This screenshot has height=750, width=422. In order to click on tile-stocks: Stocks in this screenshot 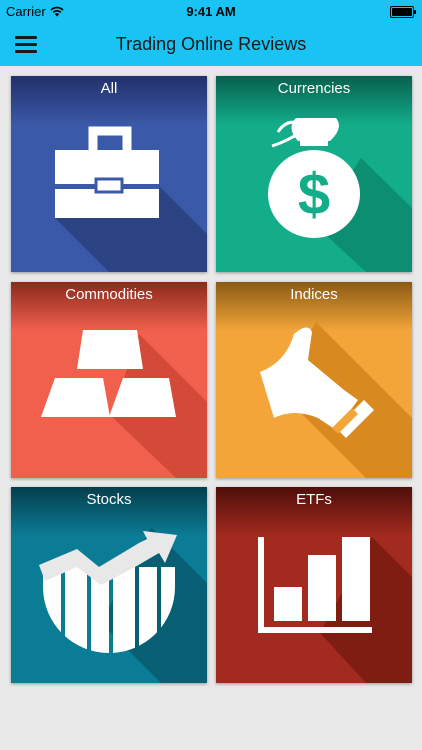, I will do `click(109, 585)`.